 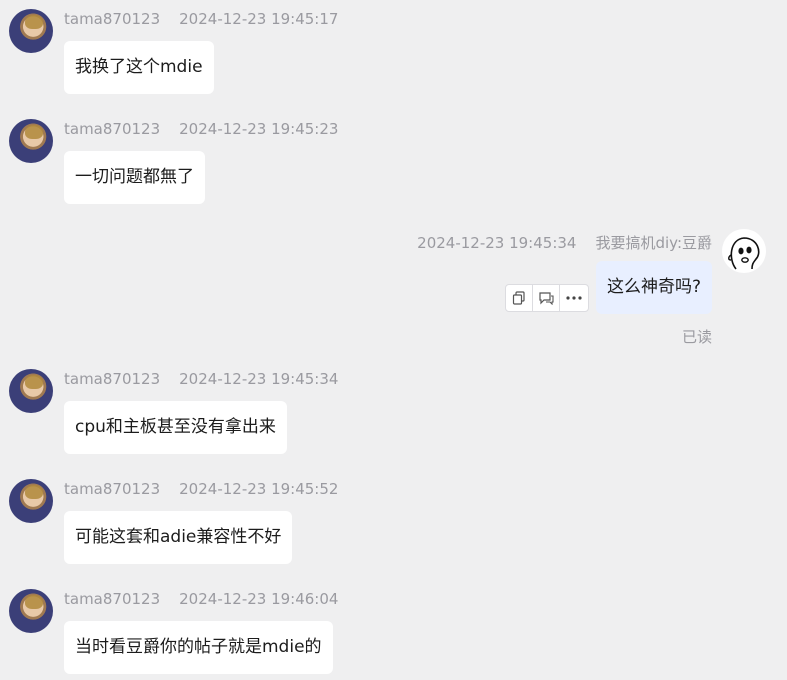 I want to click on message-meta: tama870123 2024-12-23 19:46:04, so click(x=201, y=599).